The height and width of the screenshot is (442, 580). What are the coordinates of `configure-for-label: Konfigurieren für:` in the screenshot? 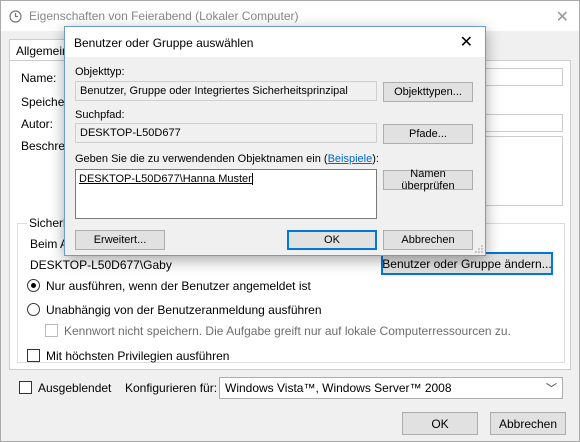 It's located at (171, 388).